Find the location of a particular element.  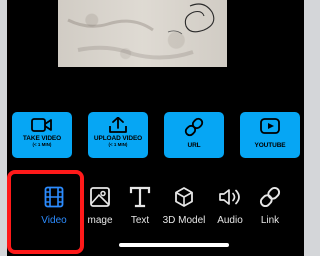

youtube-button: YOUTUBE is located at coordinates (270, 135).